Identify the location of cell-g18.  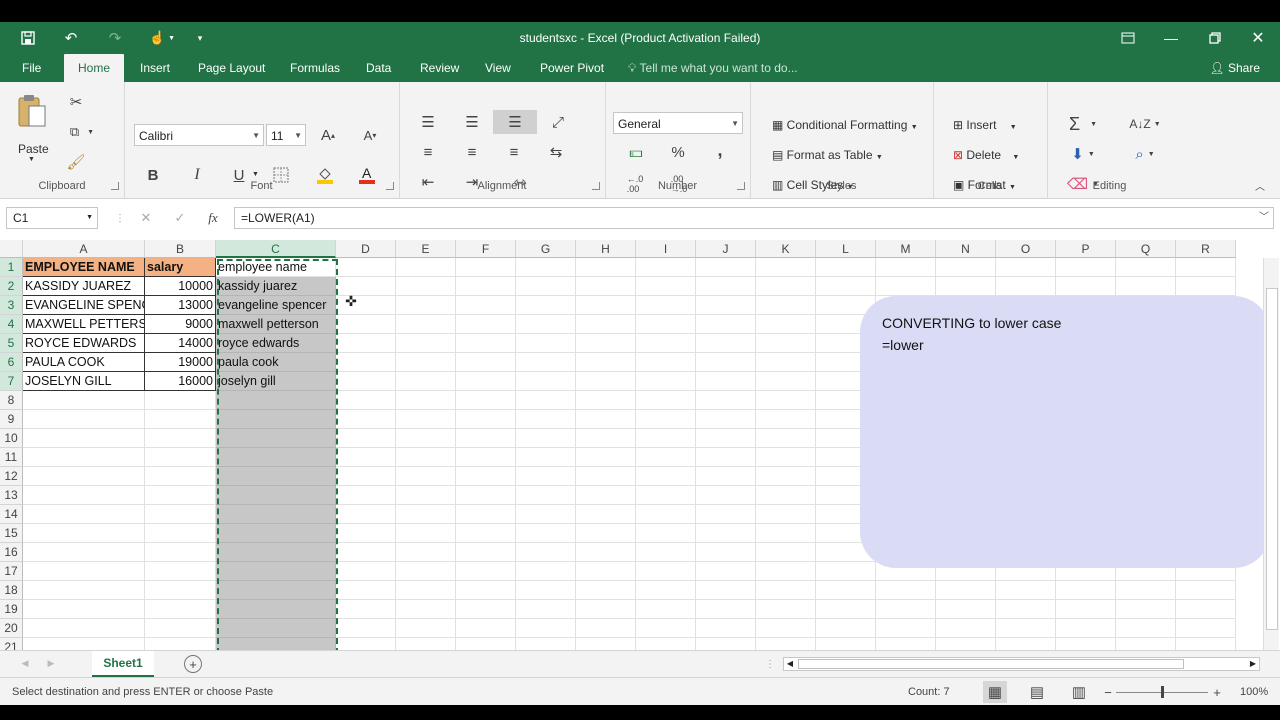
(546, 590).